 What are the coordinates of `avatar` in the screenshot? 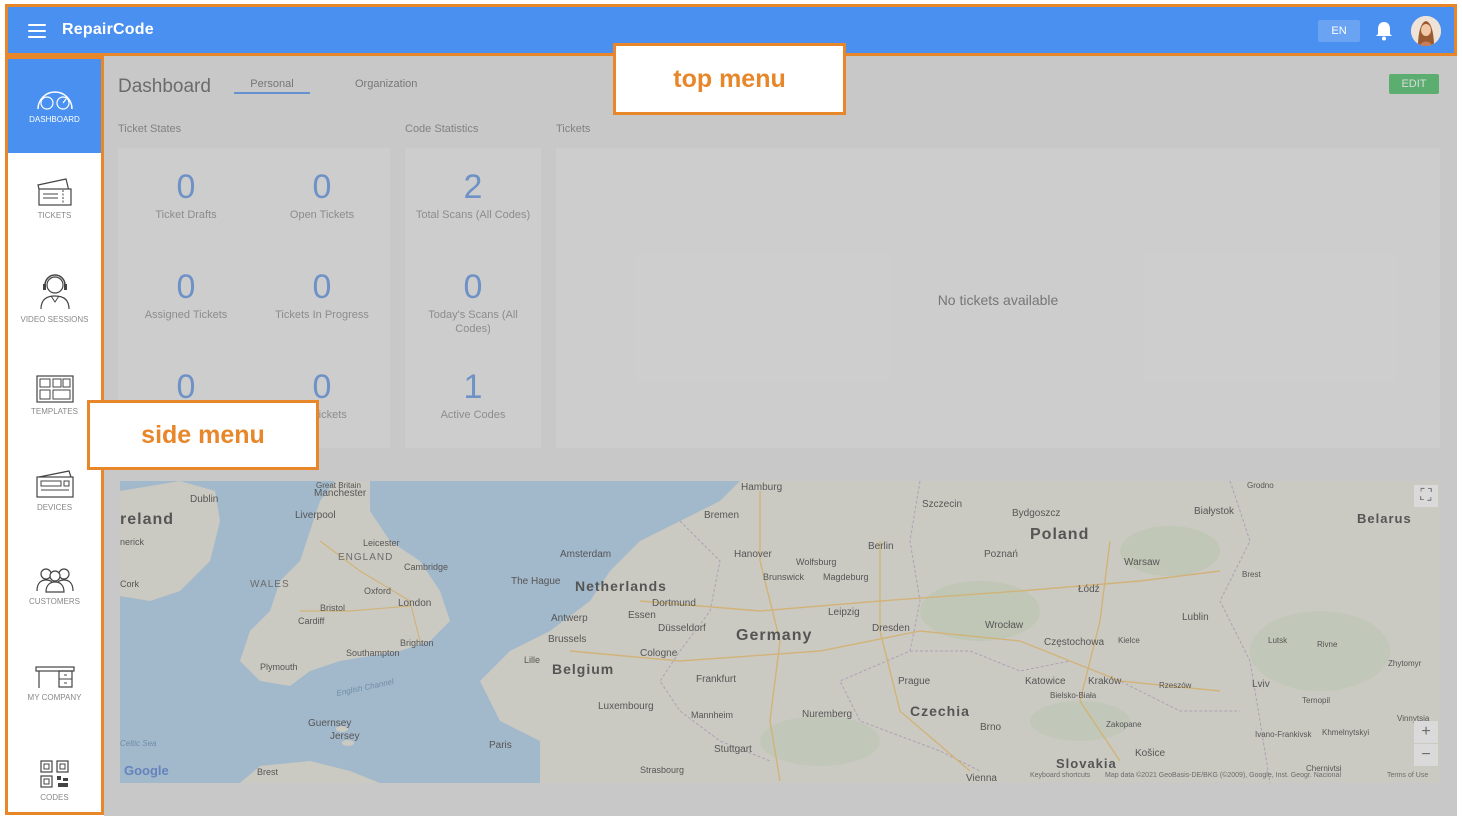 It's located at (1426, 31).